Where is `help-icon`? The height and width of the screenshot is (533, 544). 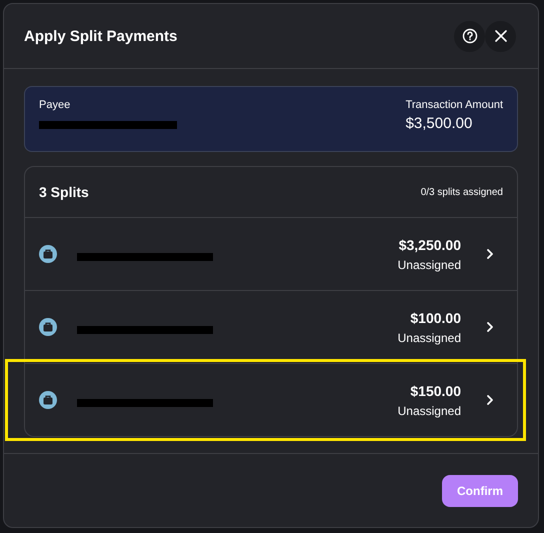
help-icon is located at coordinates (470, 36).